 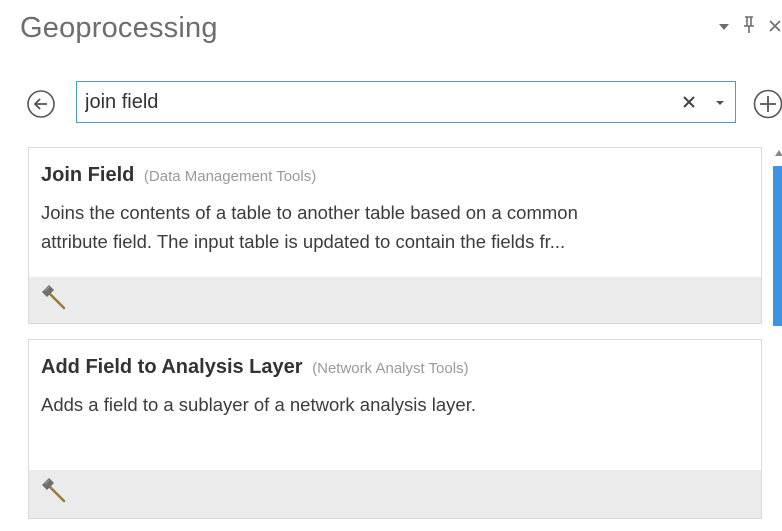 What do you see at coordinates (230, 176) in the screenshot?
I see `result-category: (Data Management Tools)` at bounding box center [230, 176].